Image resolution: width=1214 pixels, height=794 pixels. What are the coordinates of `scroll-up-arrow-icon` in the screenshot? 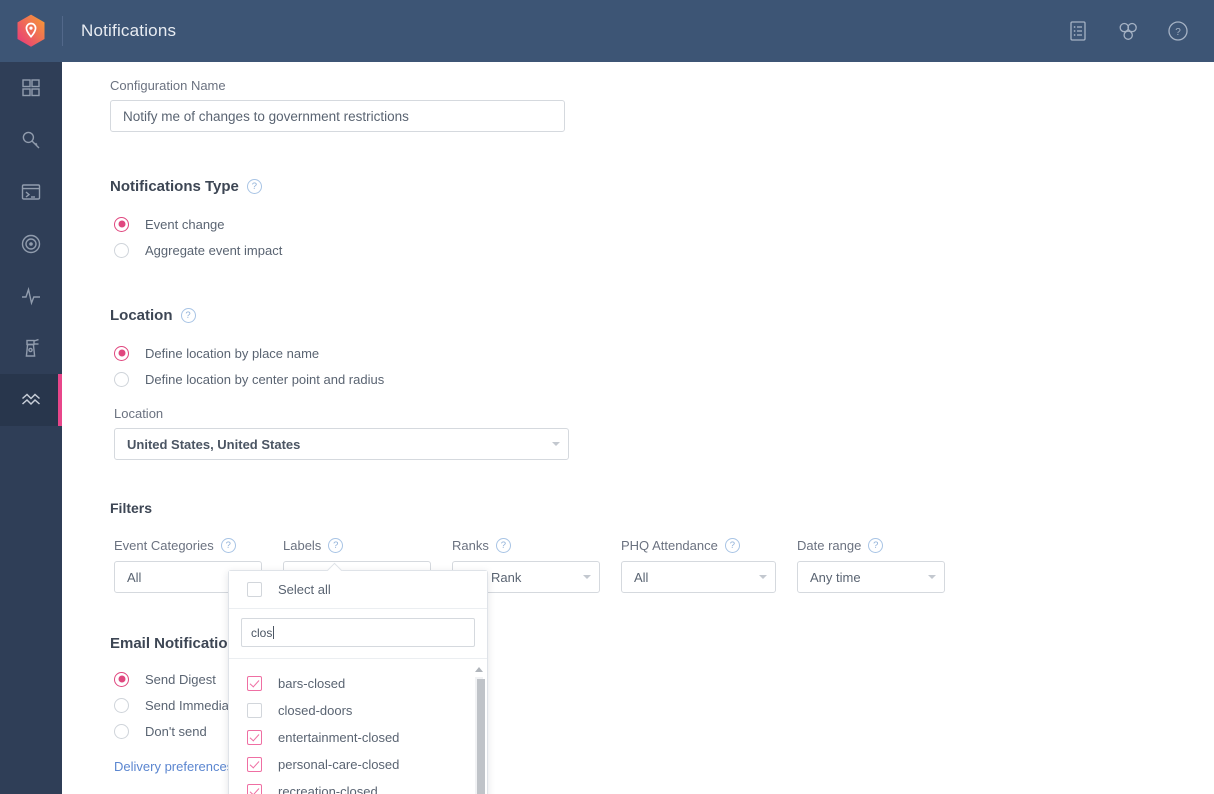 It's located at (479, 669).